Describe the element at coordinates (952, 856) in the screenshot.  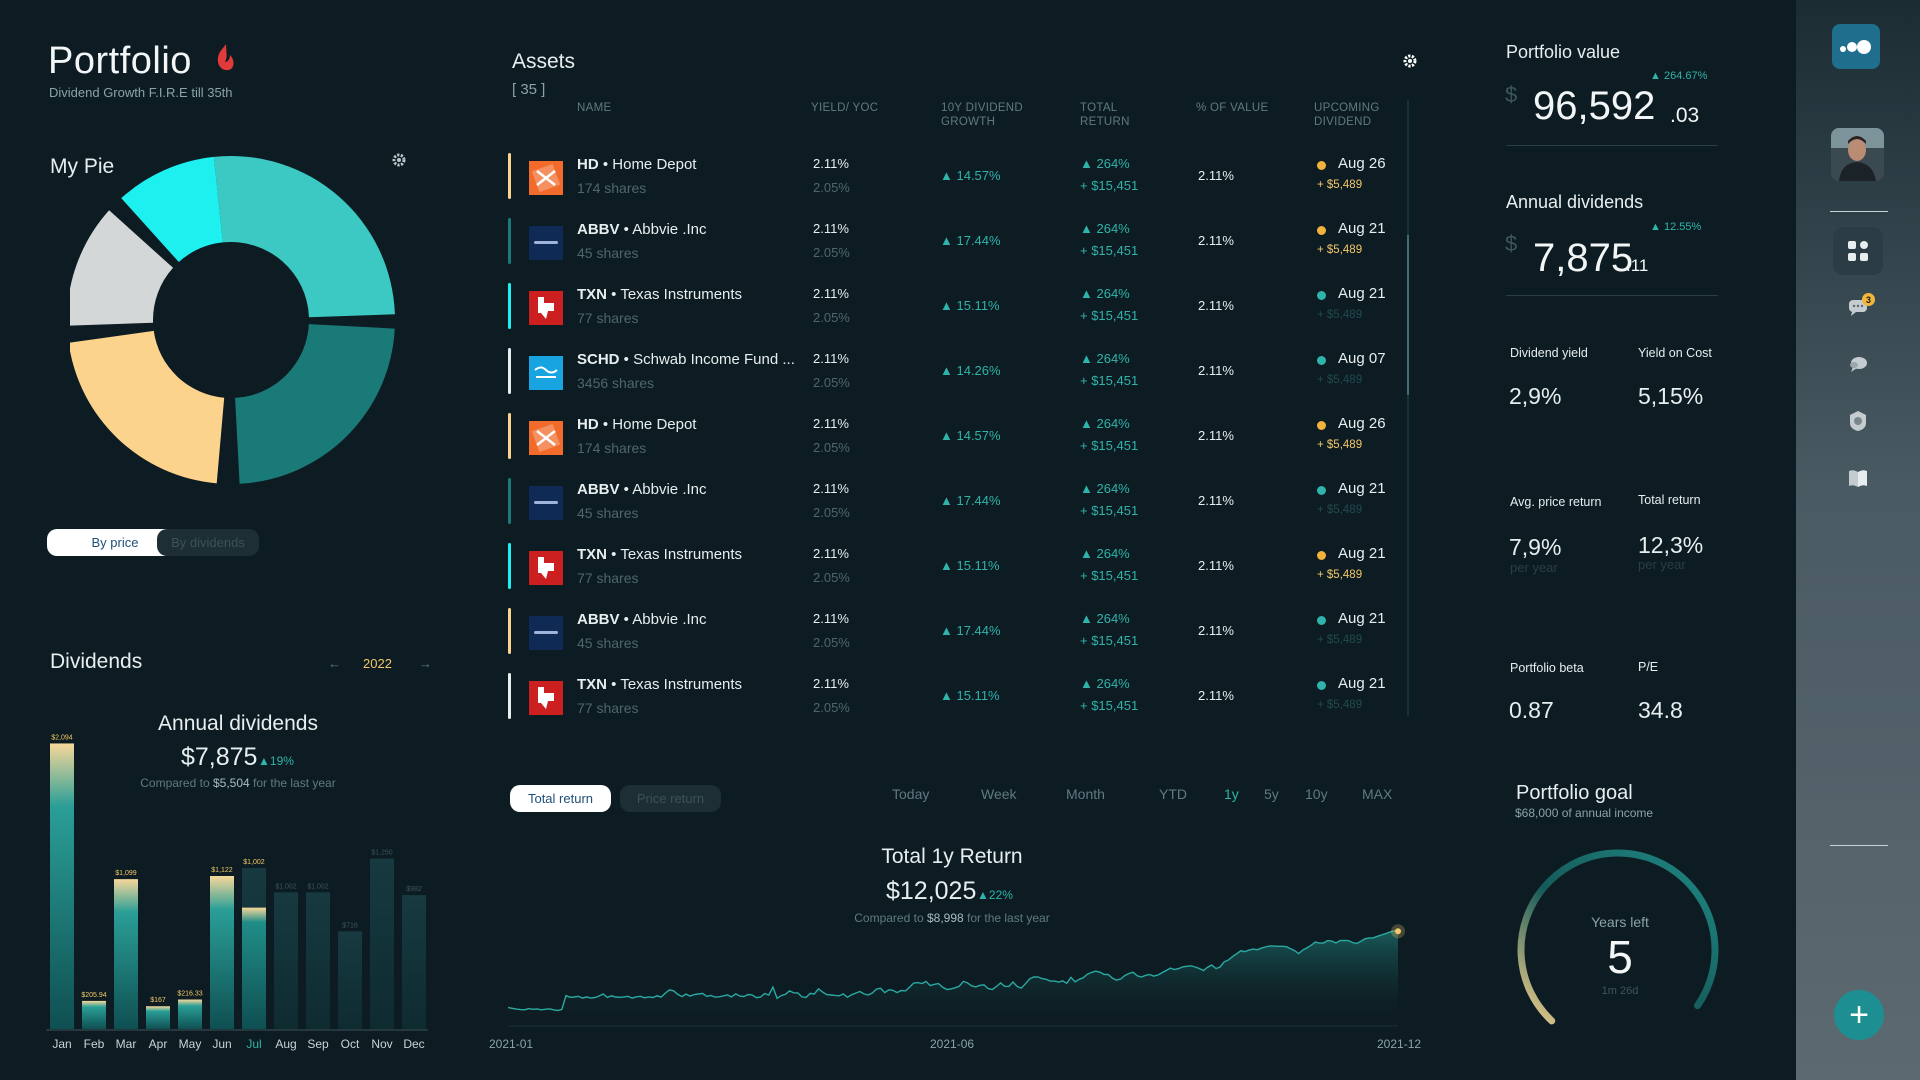
I see `return-chart-title: Total 1y Return` at that location.